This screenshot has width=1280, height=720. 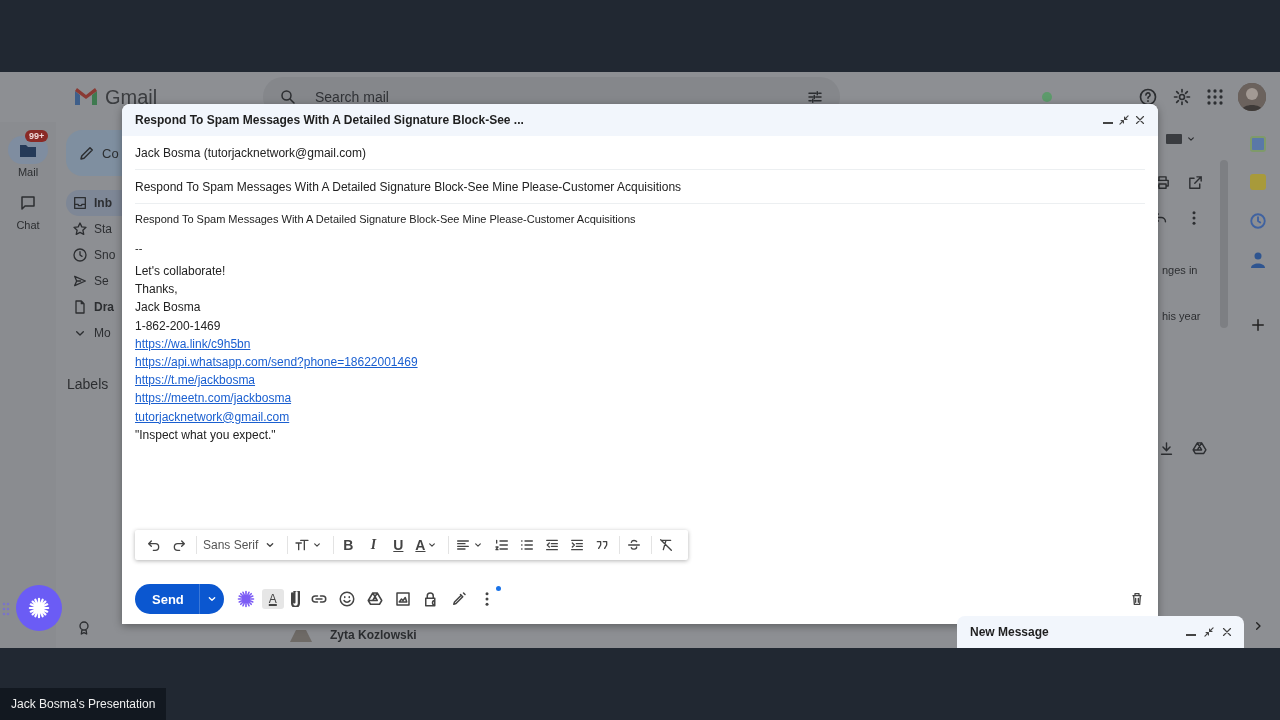 I want to click on bold-button: B, so click(x=348, y=545).